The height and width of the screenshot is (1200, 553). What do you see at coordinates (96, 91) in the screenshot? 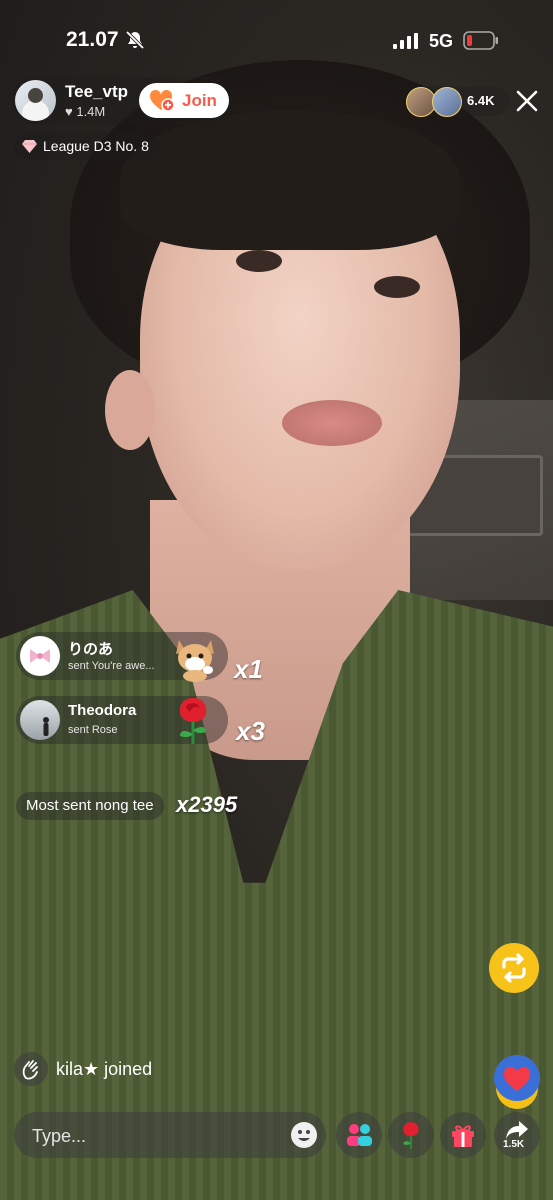
I see `host-name: Tee_vtp` at bounding box center [96, 91].